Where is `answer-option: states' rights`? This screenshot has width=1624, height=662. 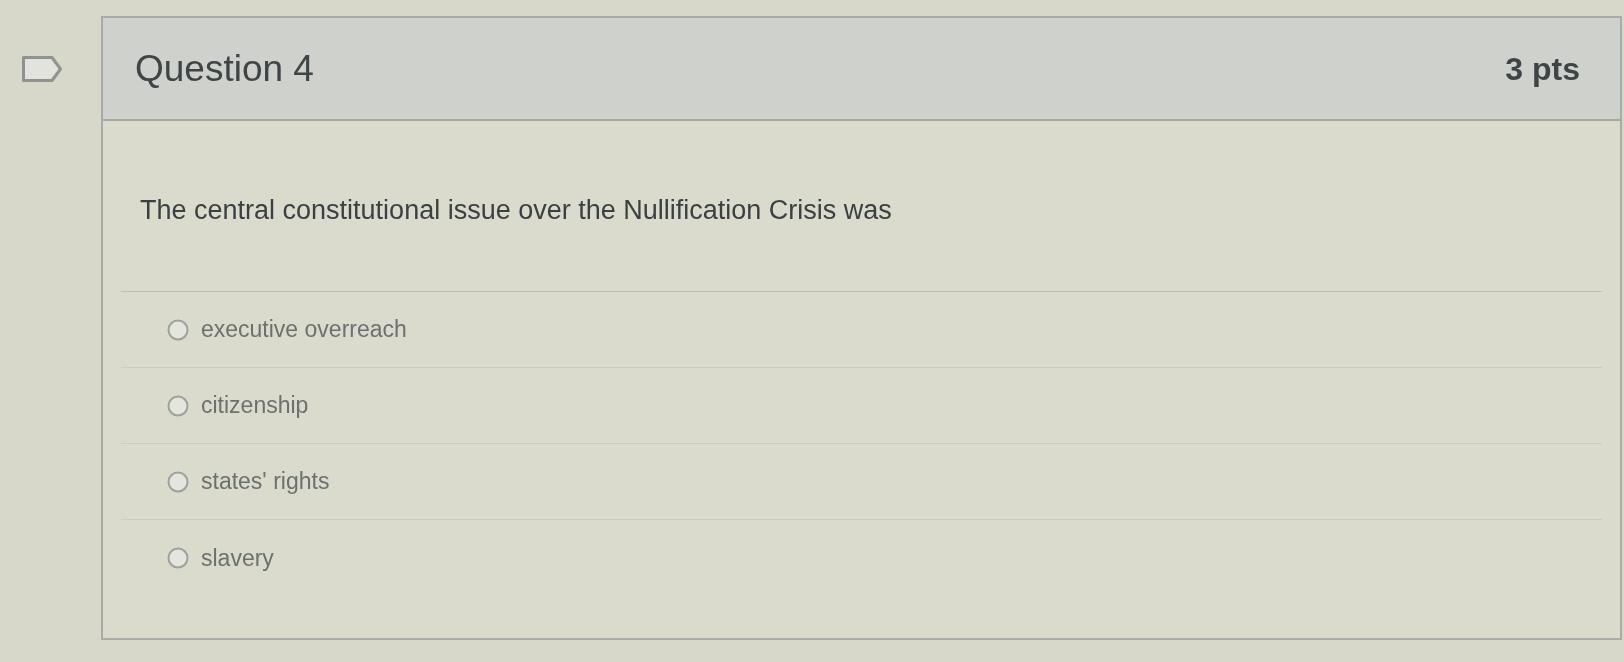 answer-option: states' rights is located at coordinates (861, 482).